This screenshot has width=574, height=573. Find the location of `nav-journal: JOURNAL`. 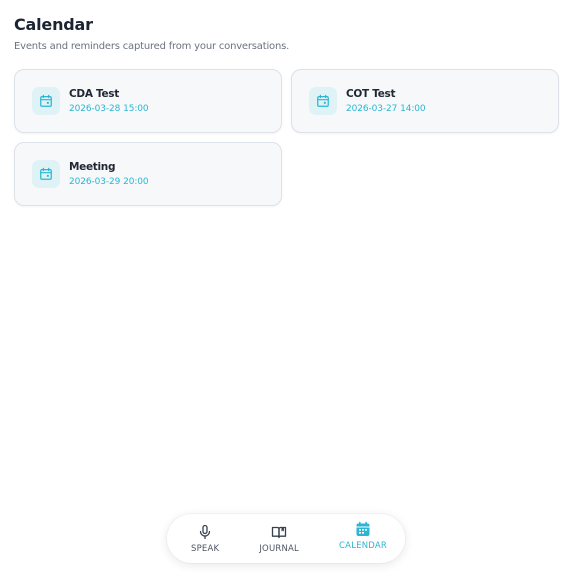

nav-journal: JOURNAL is located at coordinates (279, 539).